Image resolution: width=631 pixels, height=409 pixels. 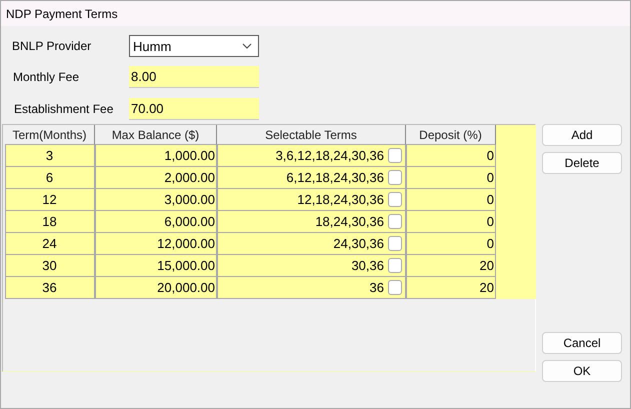 What do you see at coordinates (311, 135) in the screenshot?
I see `column-header: Selectable Terms` at bounding box center [311, 135].